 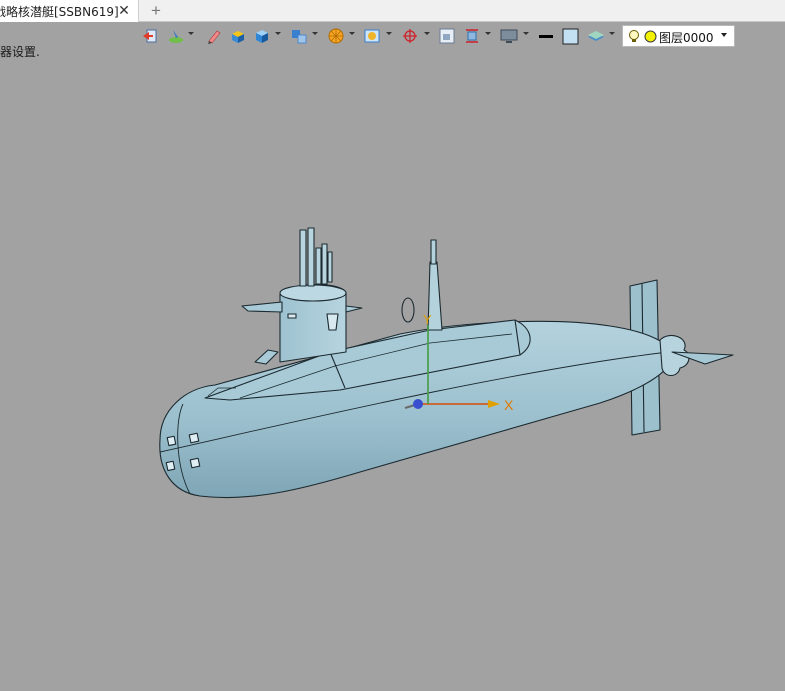 I want to click on draw-line-button, so click(x=214, y=36).